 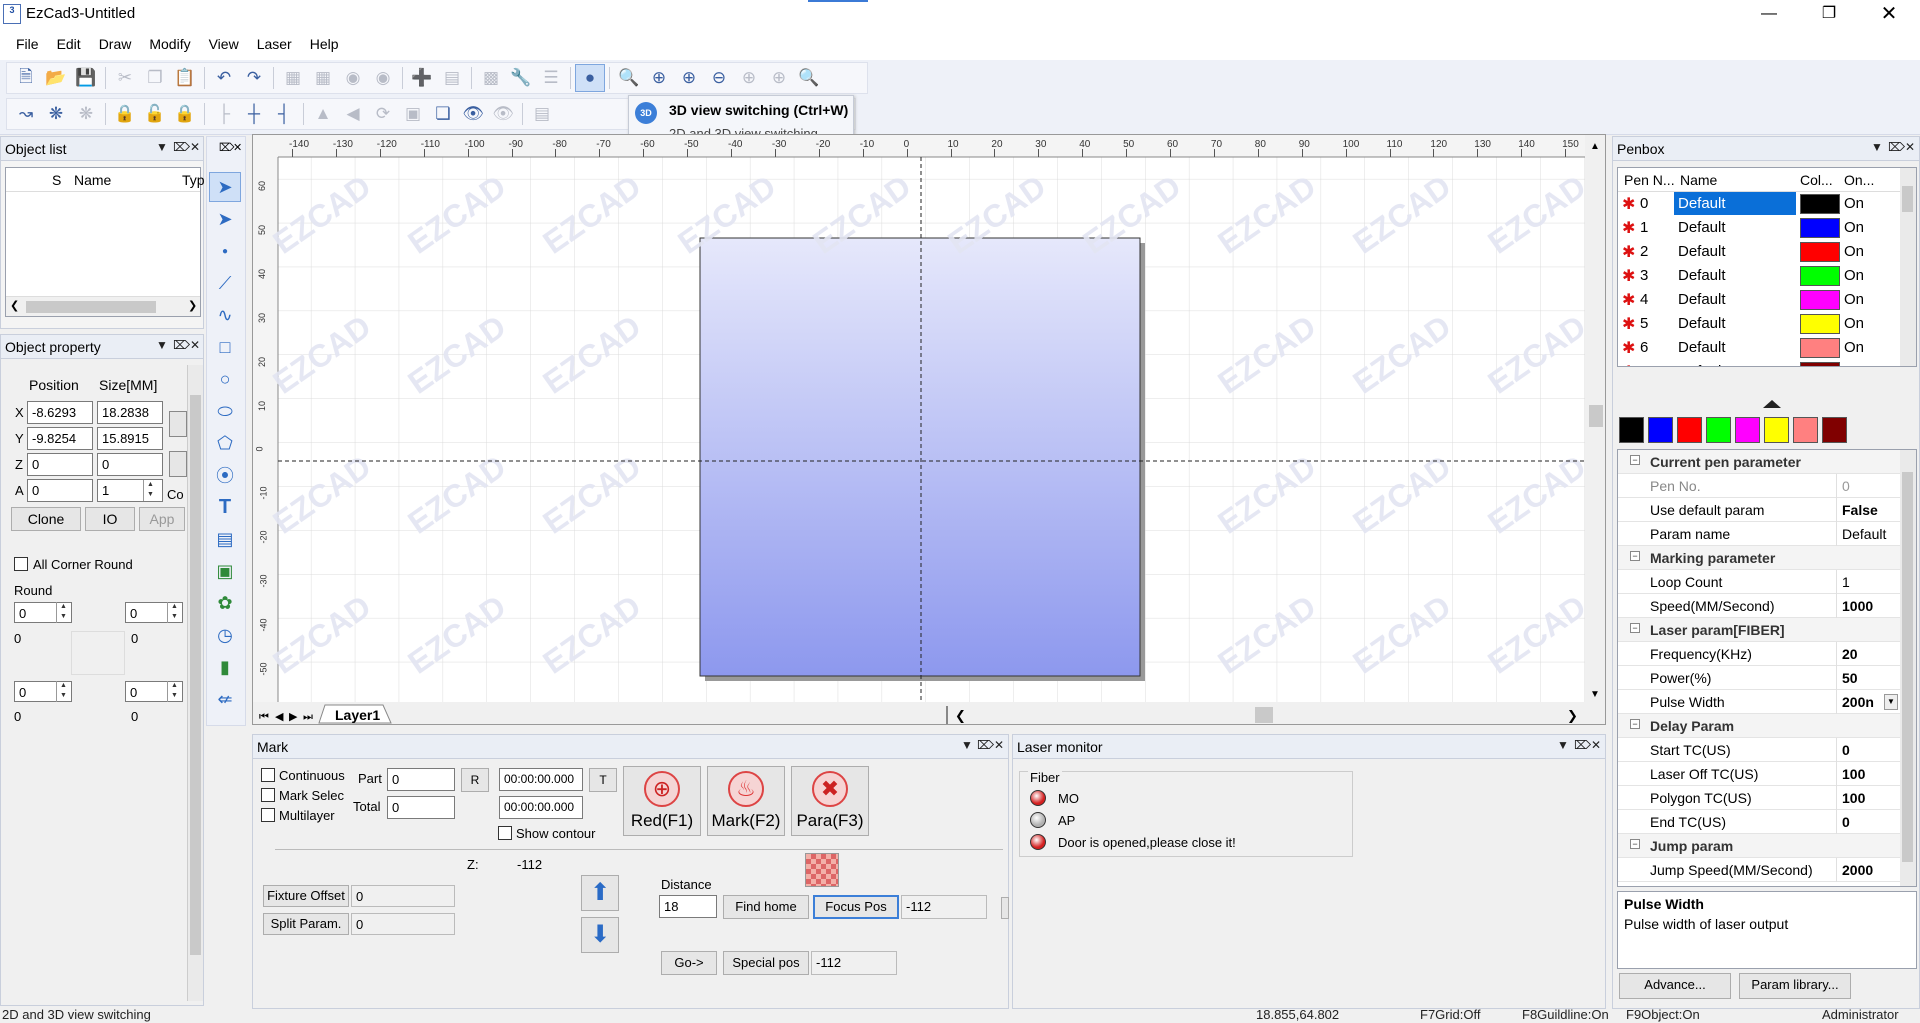 What do you see at coordinates (28, 45) in the screenshot?
I see `menu-file: File` at bounding box center [28, 45].